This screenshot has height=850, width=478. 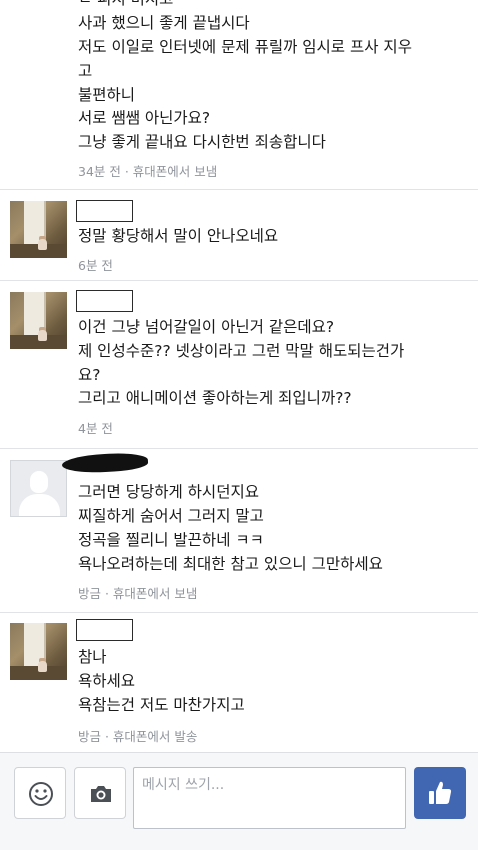 What do you see at coordinates (138, 736) in the screenshot?
I see `message-timestamp: 방금 · 휴대폰에서 발송` at bounding box center [138, 736].